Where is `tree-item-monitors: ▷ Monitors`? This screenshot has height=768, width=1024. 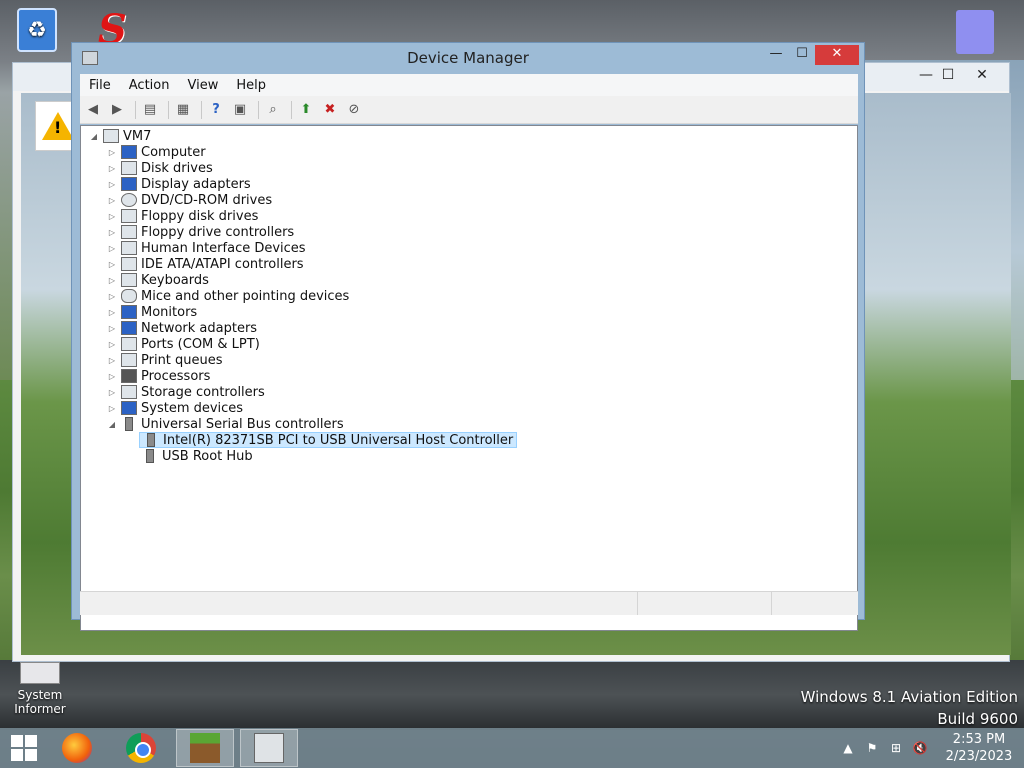
tree-item-monitors: ▷ Monitors is located at coordinates (152, 312).